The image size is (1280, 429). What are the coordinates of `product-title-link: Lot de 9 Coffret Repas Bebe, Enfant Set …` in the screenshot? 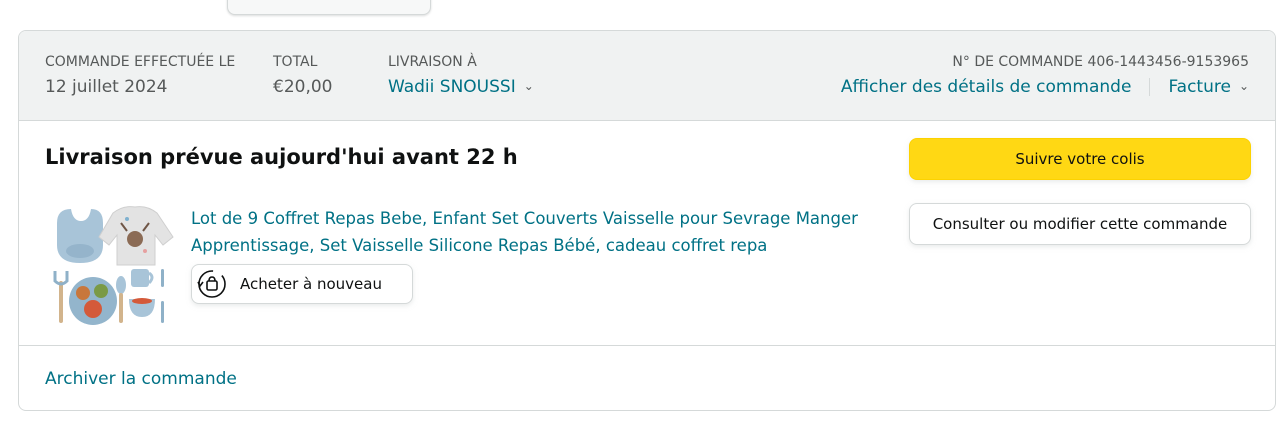 It's located at (536, 232).